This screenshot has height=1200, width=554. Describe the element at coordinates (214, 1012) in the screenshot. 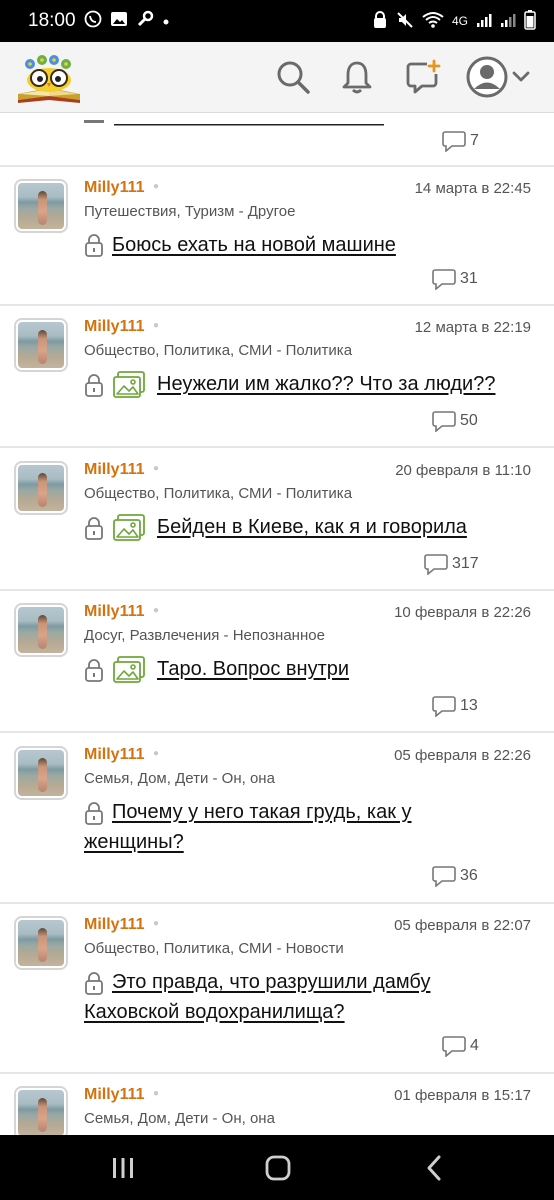

I see `post-title-continued: Каховской водохранилища?` at that location.